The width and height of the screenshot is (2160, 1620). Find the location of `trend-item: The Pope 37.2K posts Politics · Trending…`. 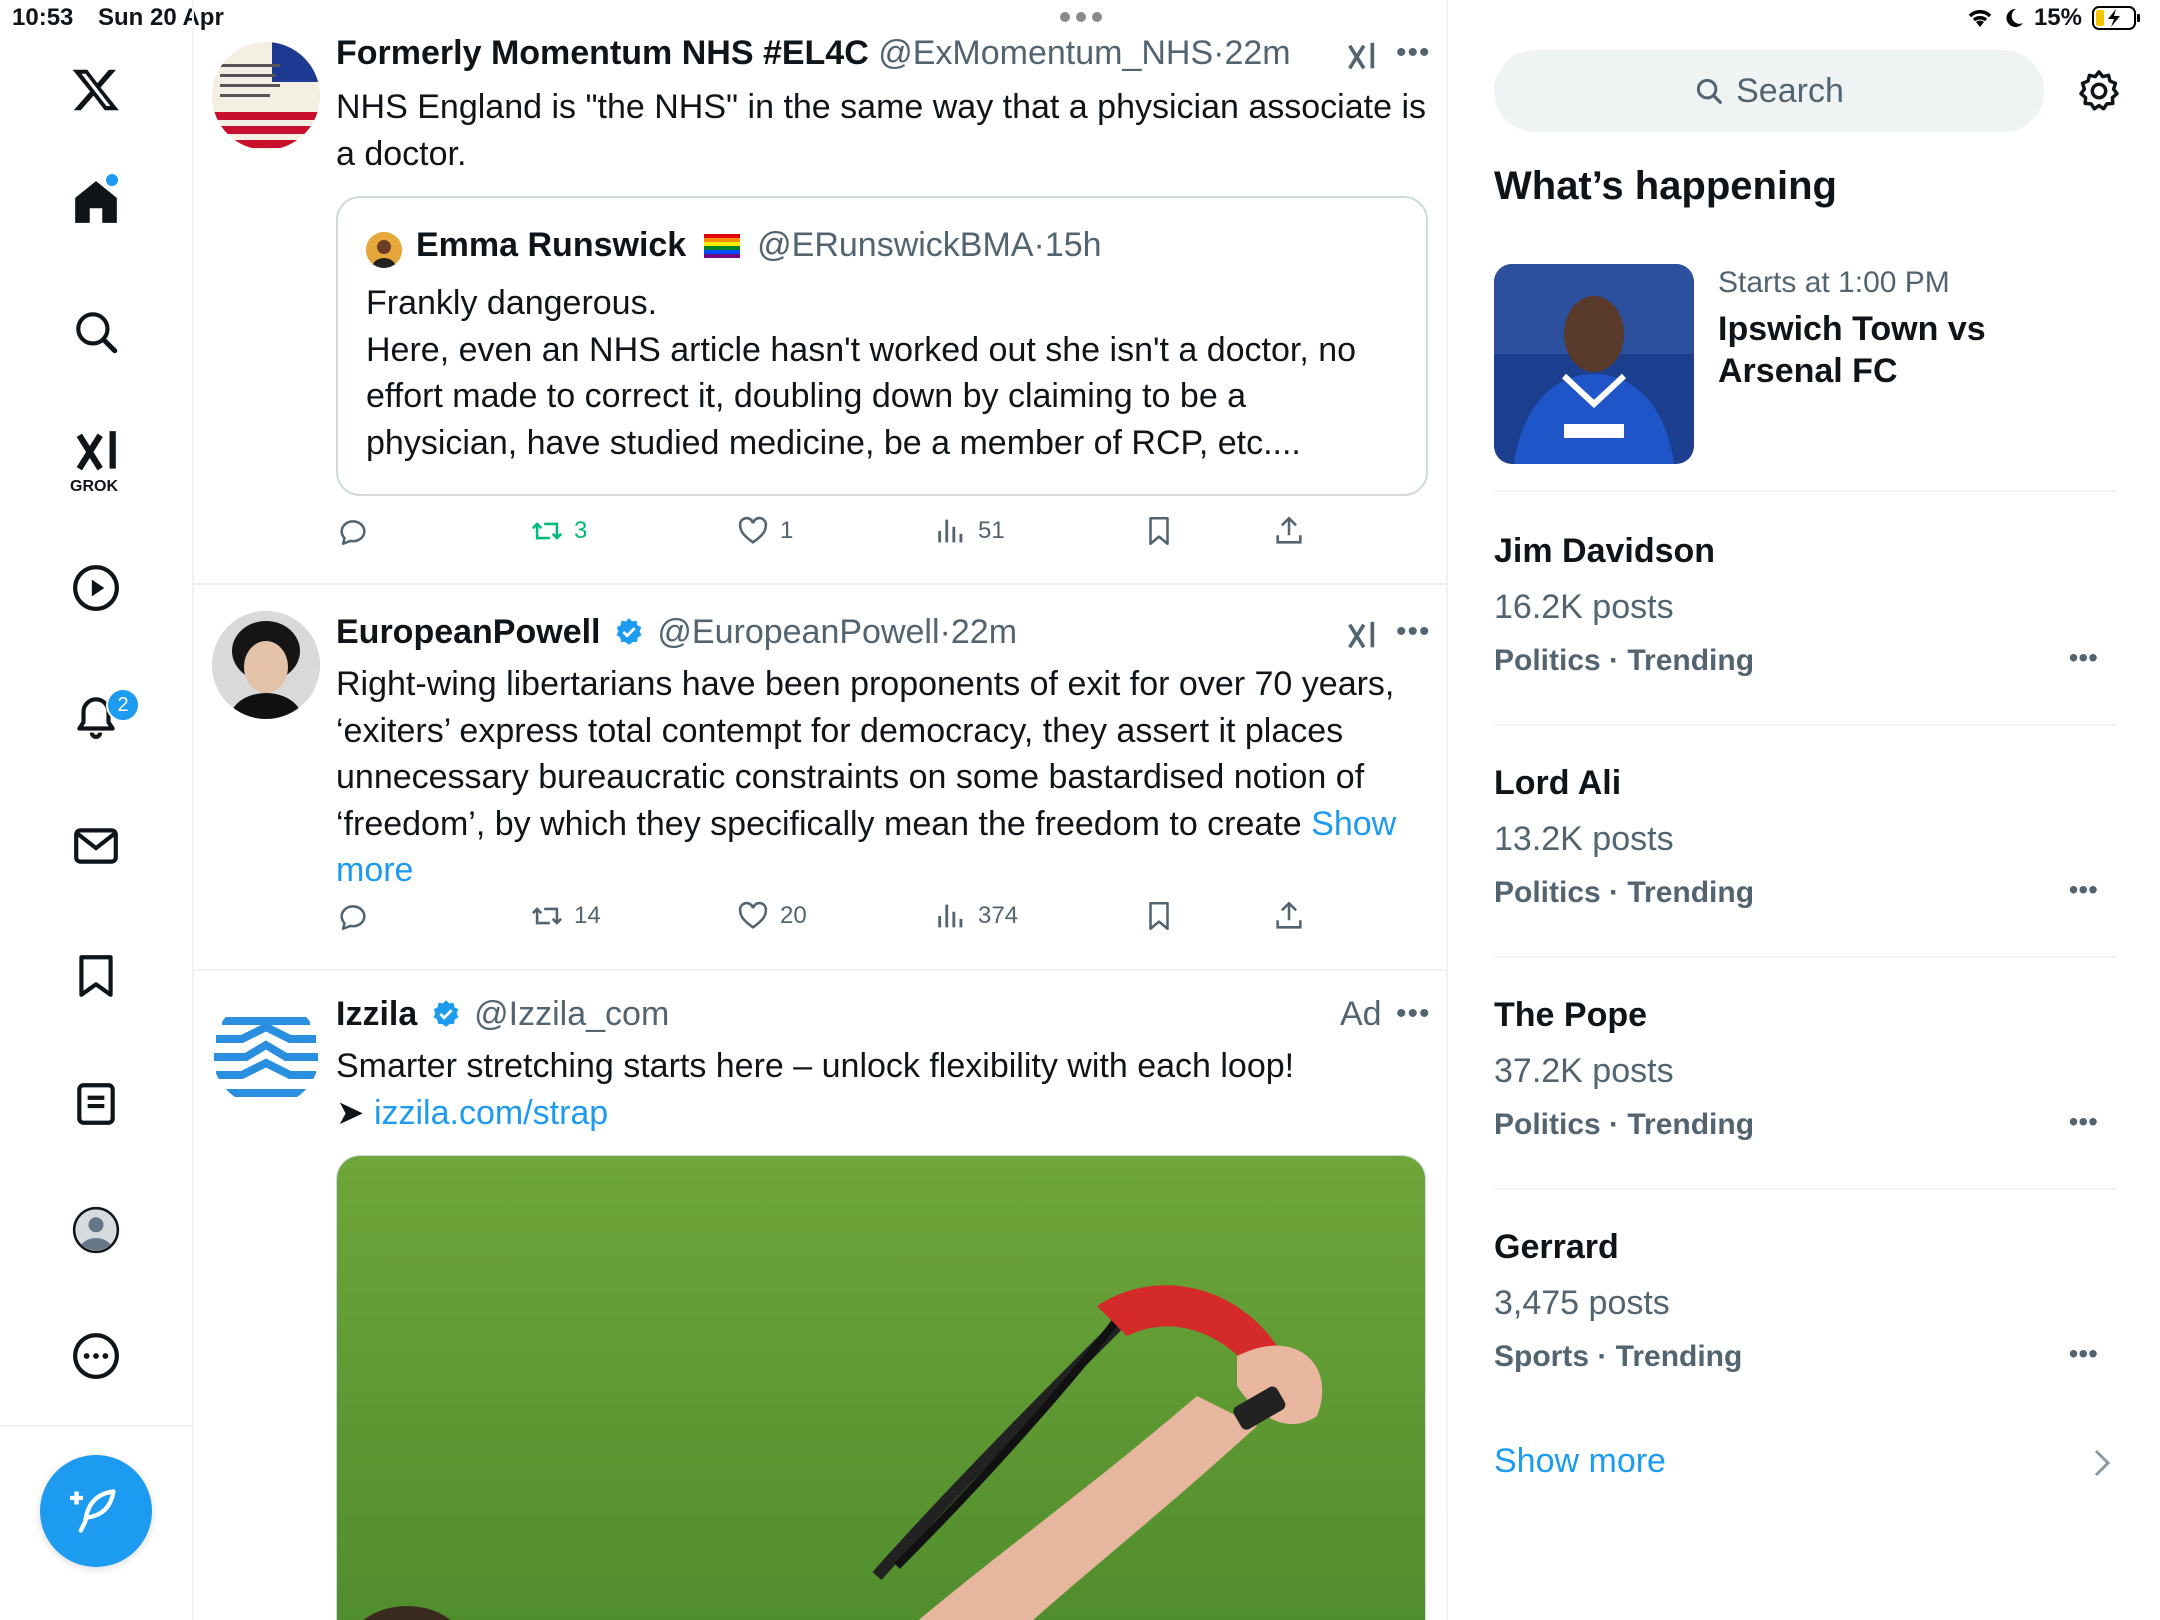

trend-item: The Pope 37.2K posts Politics · Trending… is located at coordinates (1805, 1073).